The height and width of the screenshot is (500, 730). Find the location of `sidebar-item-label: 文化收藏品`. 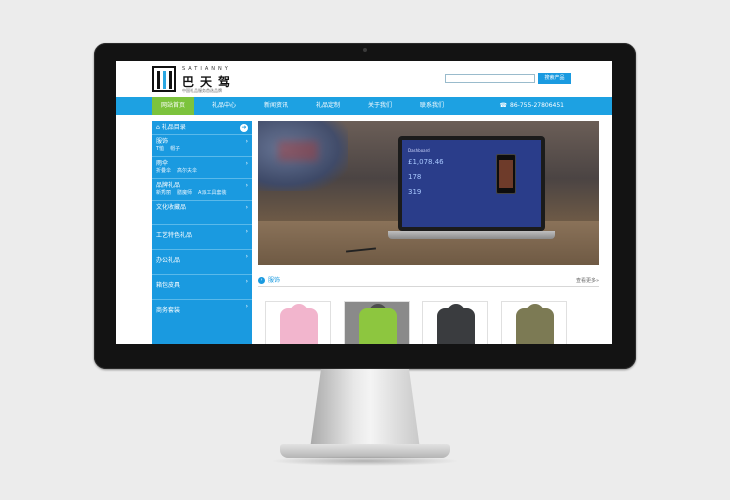

sidebar-item-label: 文化收藏品 is located at coordinates (171, 207).